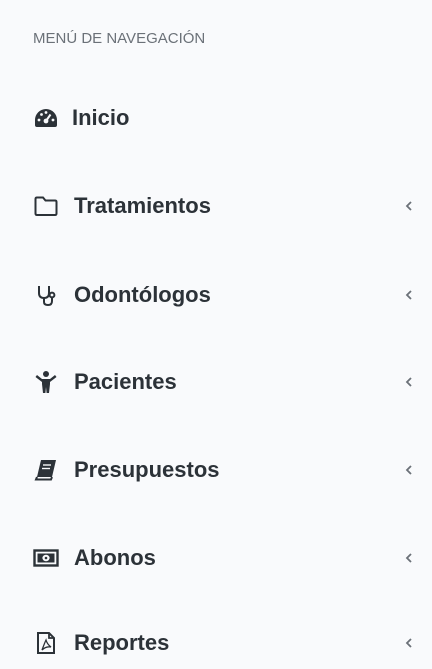  I want to click on nav-header: MENÚ DE NAVEGACIÓN, so click(119, 38).